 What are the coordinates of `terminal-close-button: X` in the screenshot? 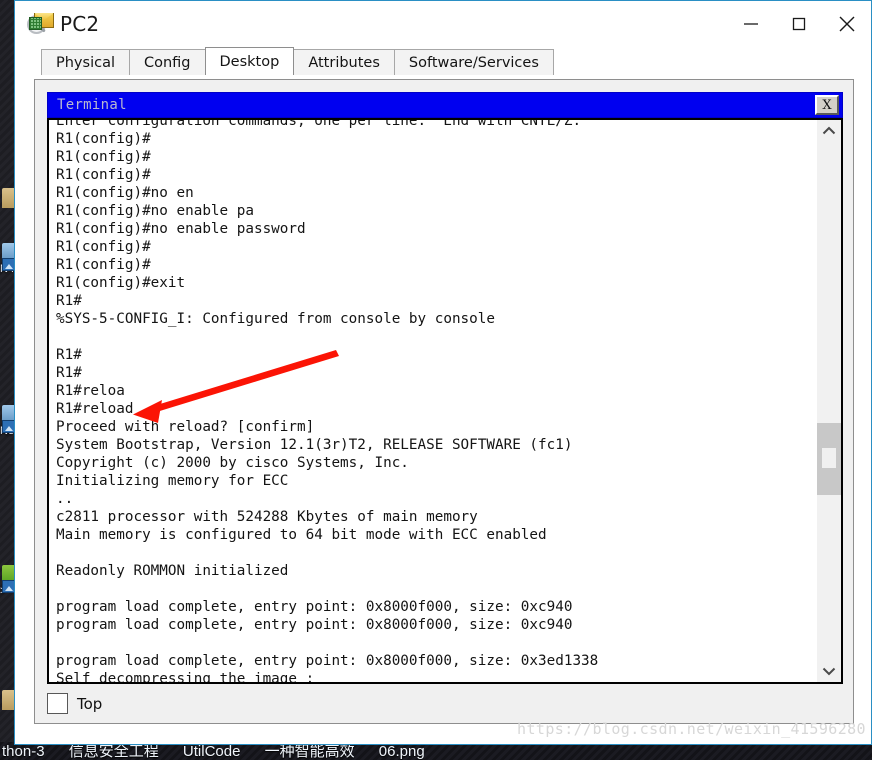 It's located at (827, 105).